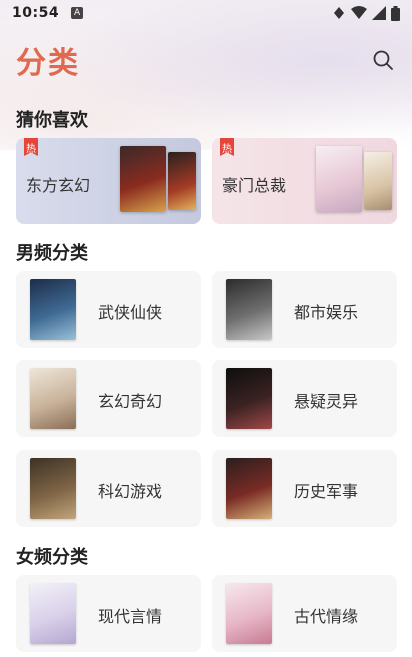 This screenshot has width=412, height=657. What do you see at coordinates (326, 491) in the screenshot?
I see `category-label: 历史军事` at bounding box center [326, 491].